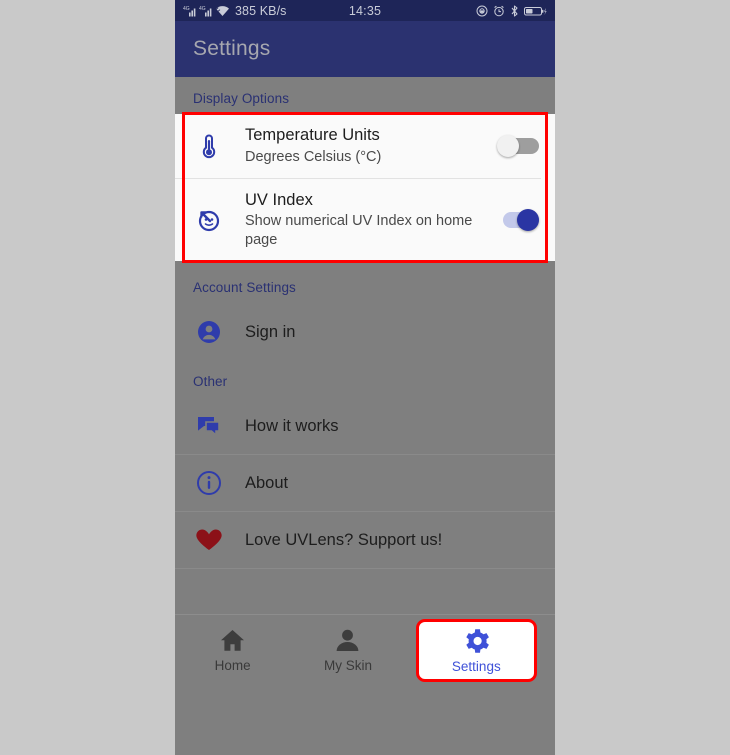  I want to click on setting-title: Love UVLens? Support us!, so click(344, 539).